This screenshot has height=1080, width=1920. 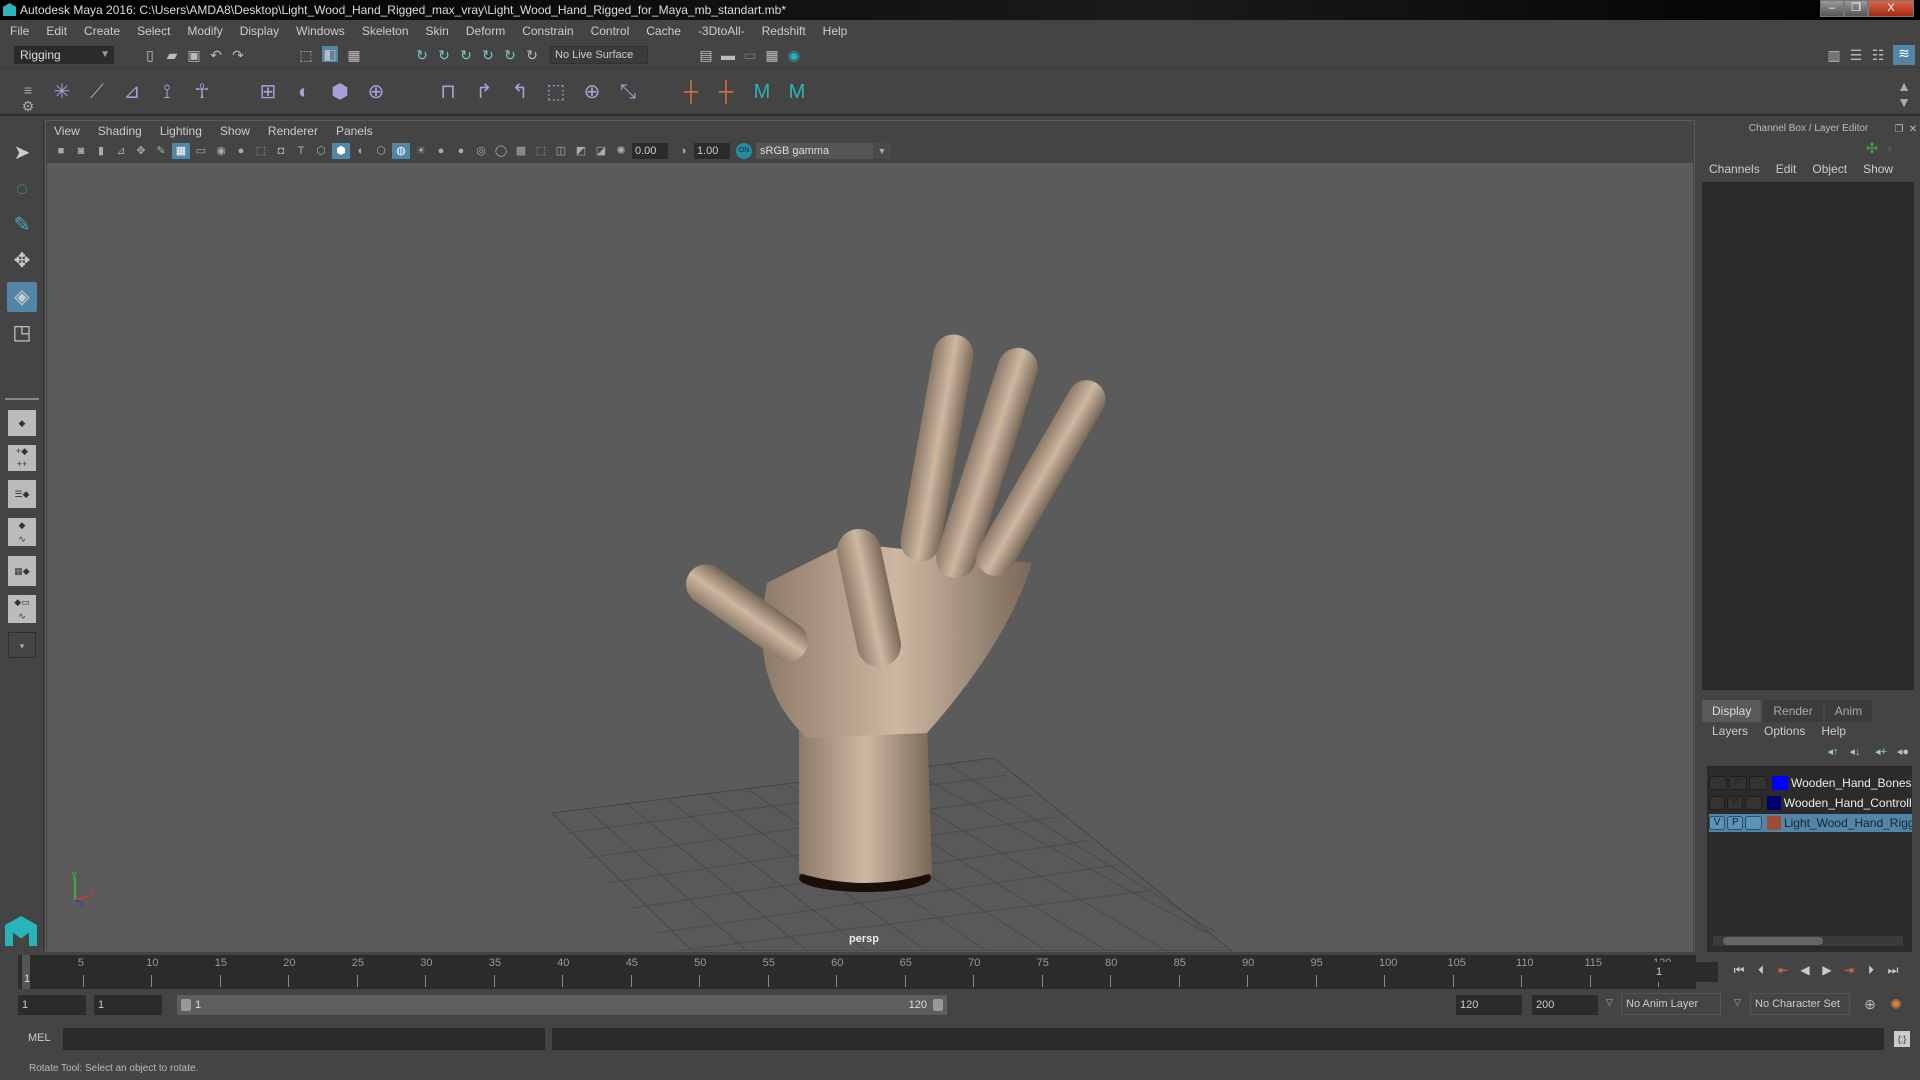 I want to click on camera-select-icon: ■, so click(x=61, y=151).